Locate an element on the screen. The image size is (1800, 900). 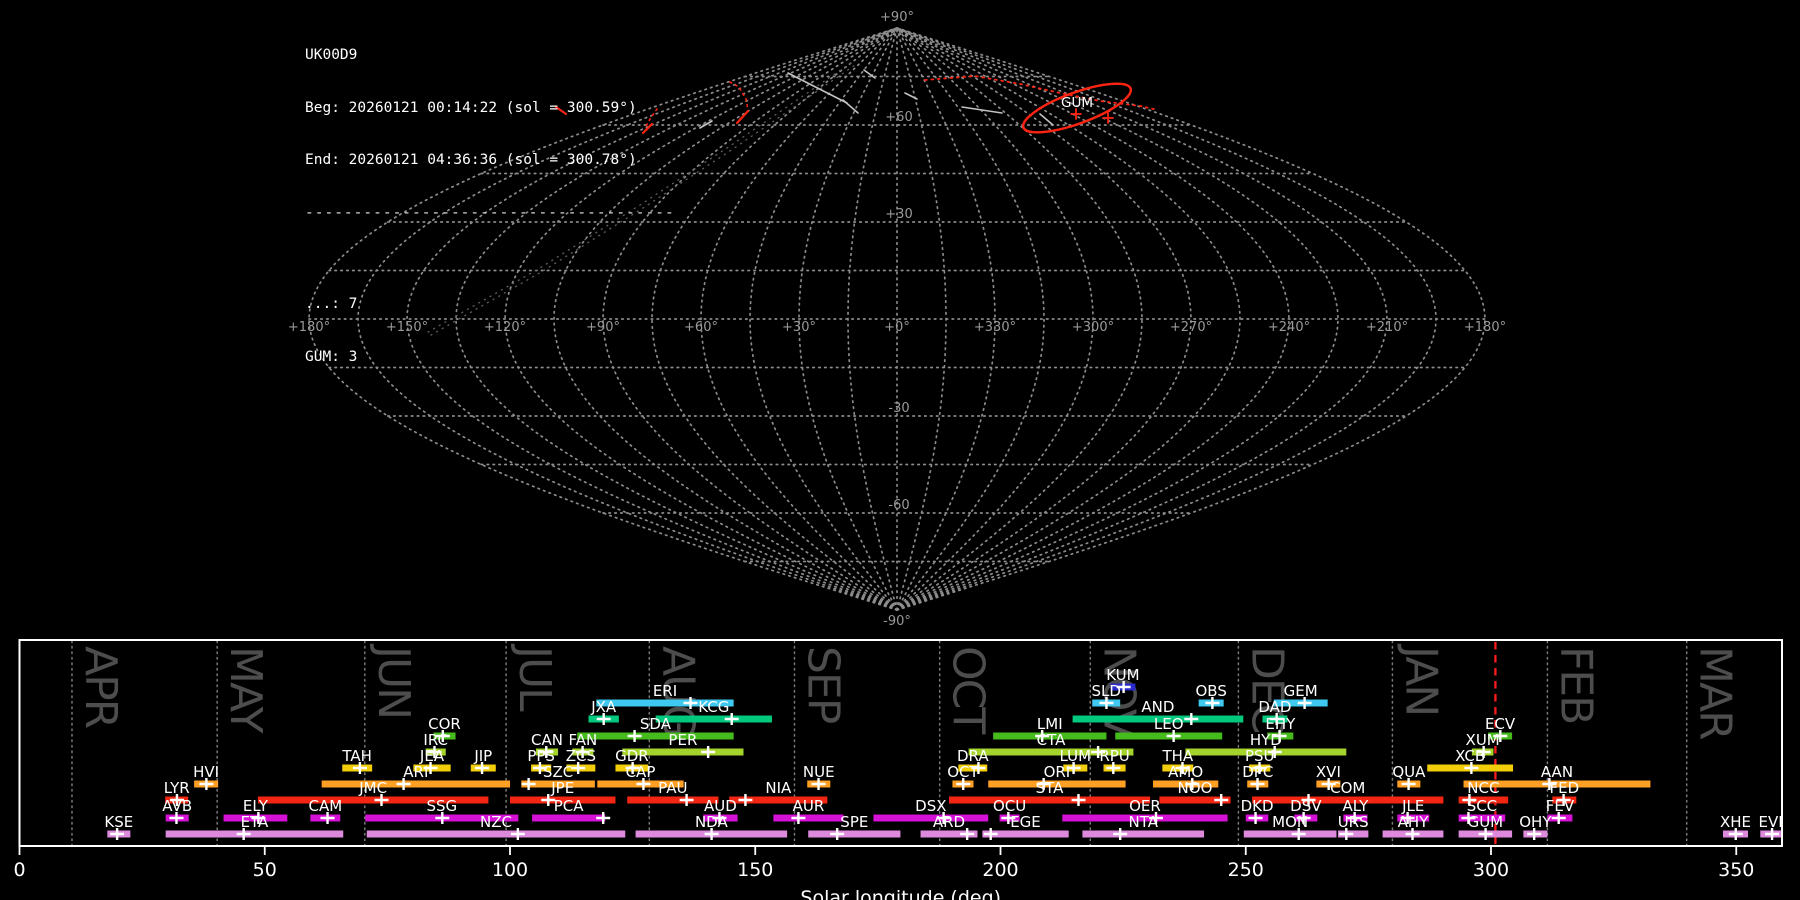
gum-count: GUM: 3 is located at coordinates (331, 356).